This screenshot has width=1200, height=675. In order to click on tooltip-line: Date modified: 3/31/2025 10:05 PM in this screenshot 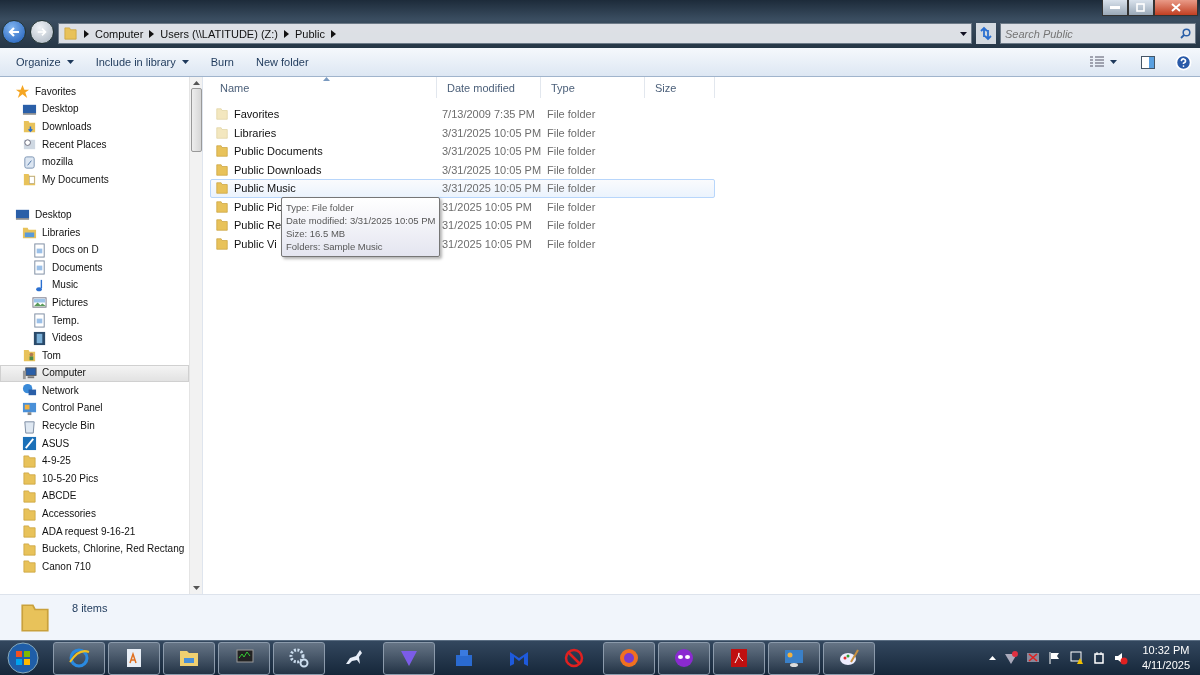, I will do `click(361, 220)`.